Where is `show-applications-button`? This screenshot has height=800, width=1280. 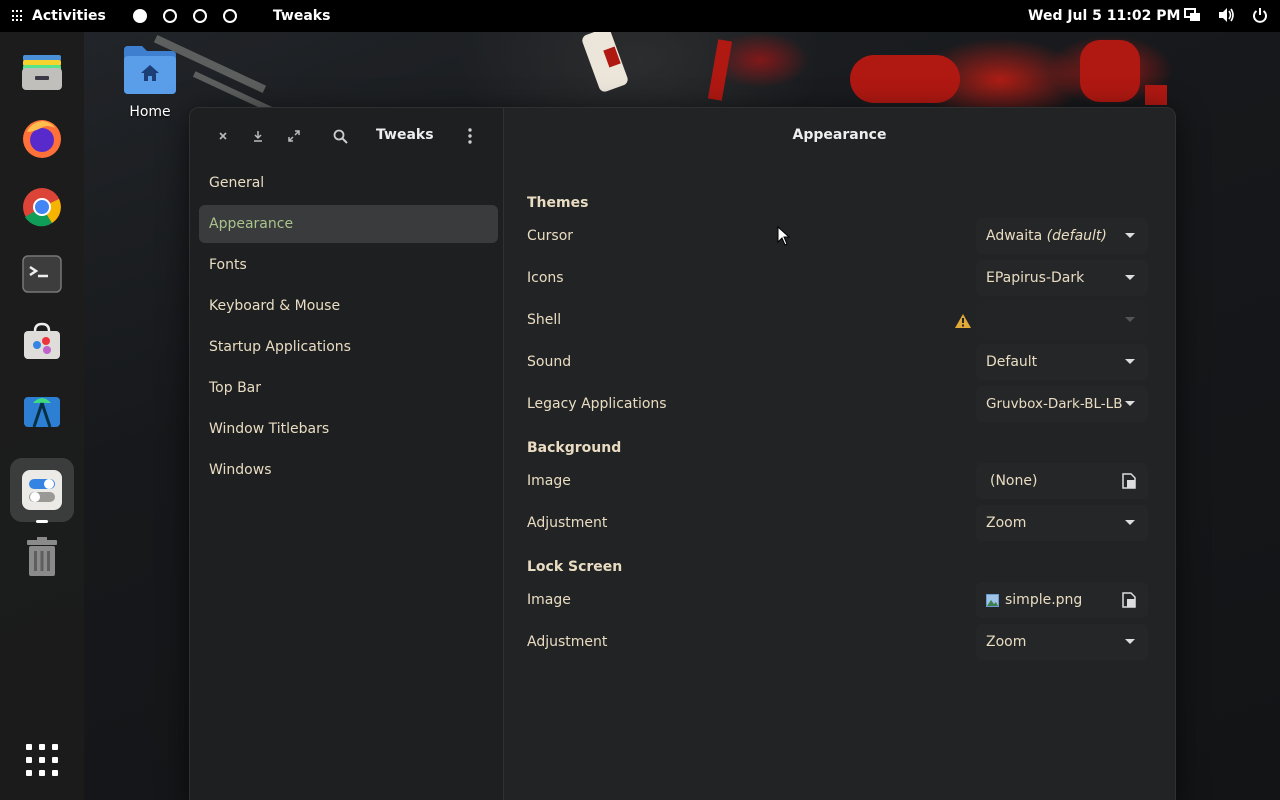 show-applications-button is located at coordinates (42, 760).